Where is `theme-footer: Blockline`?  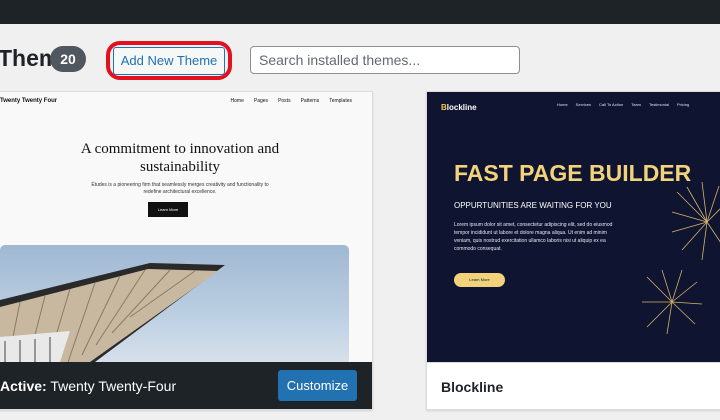
theme-footer: Blockline is located at coordinates (573, 385).